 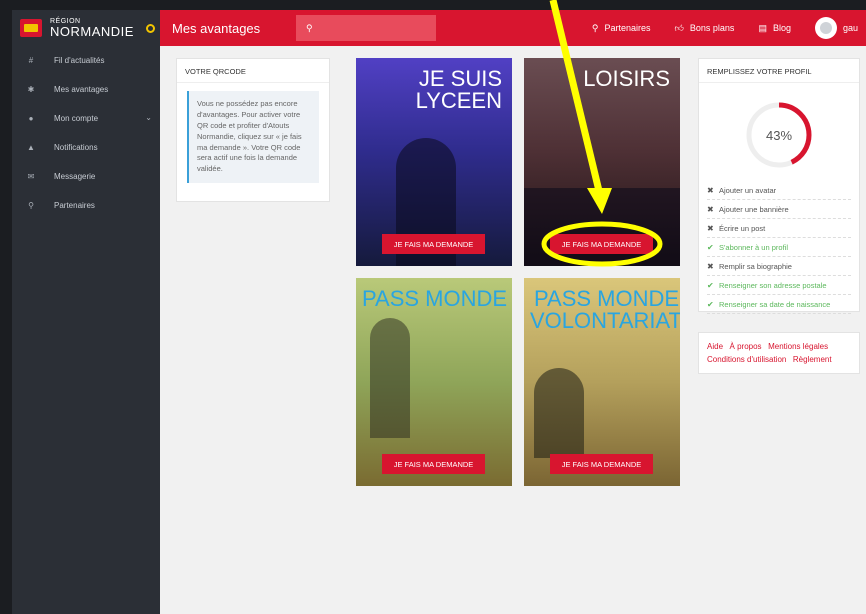 I want to click on progress-ring: 43%, so click(x=779, y=135).